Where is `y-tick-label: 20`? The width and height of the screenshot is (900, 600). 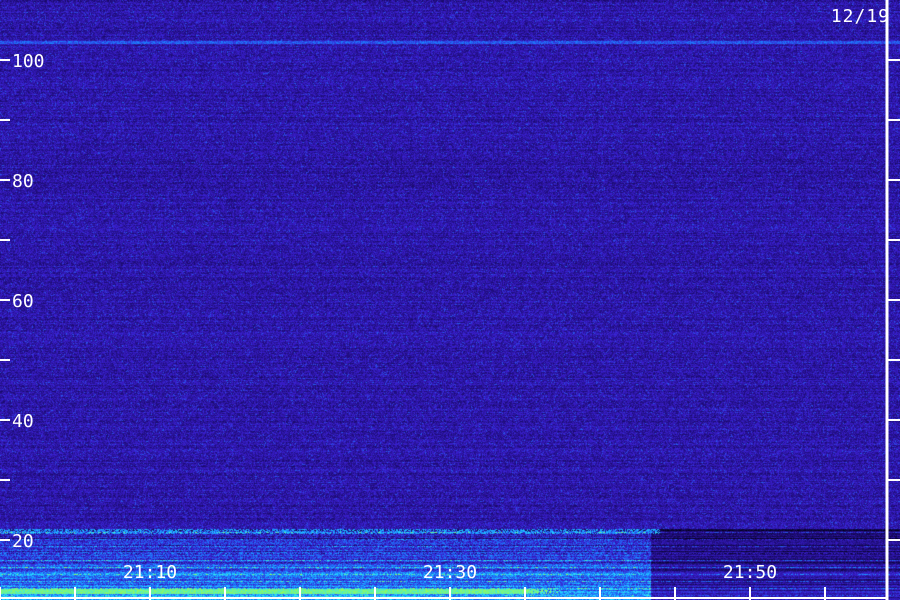
y-tick-label: 20 is located at coordinates (23, 541).